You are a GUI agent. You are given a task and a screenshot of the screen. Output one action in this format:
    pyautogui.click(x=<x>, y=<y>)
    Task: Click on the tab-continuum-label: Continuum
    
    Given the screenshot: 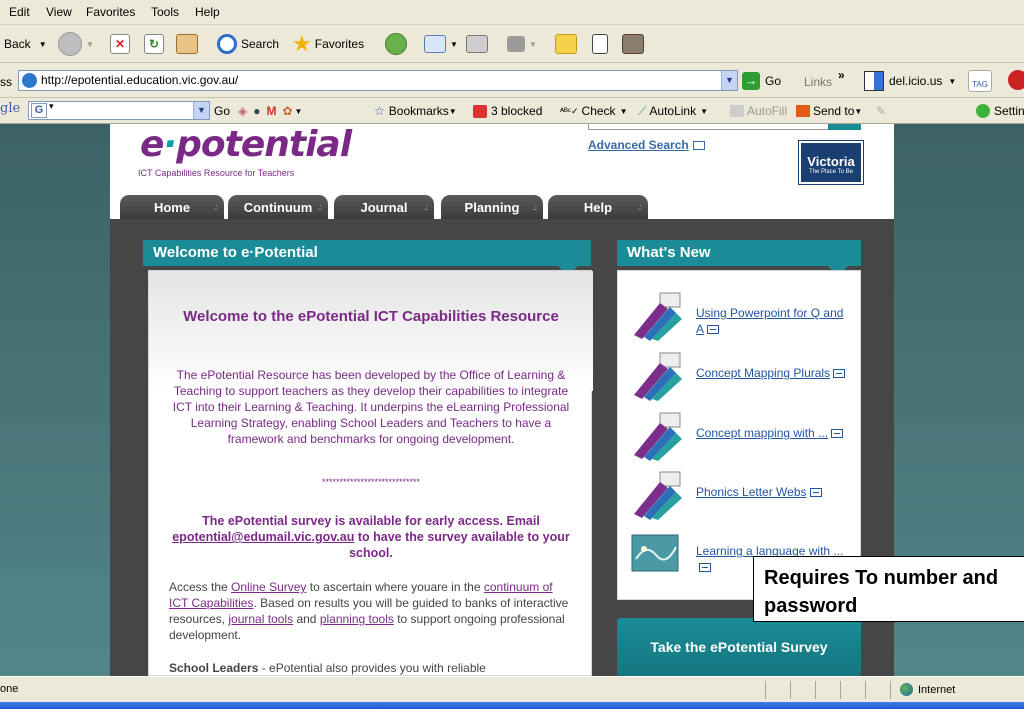 What is the action you would take?
    pyautogui.click(x=278, y=207)
    